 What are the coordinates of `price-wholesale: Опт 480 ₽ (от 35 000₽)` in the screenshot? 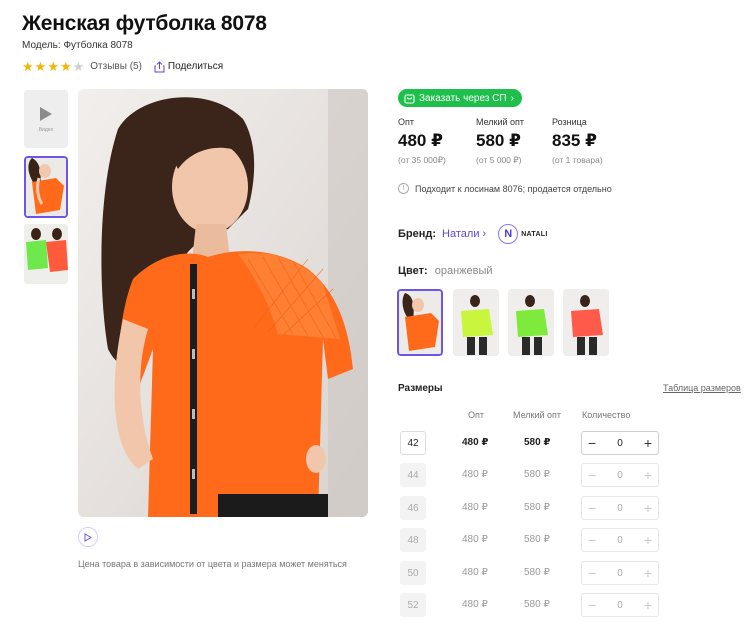 It's located at (422, 141).